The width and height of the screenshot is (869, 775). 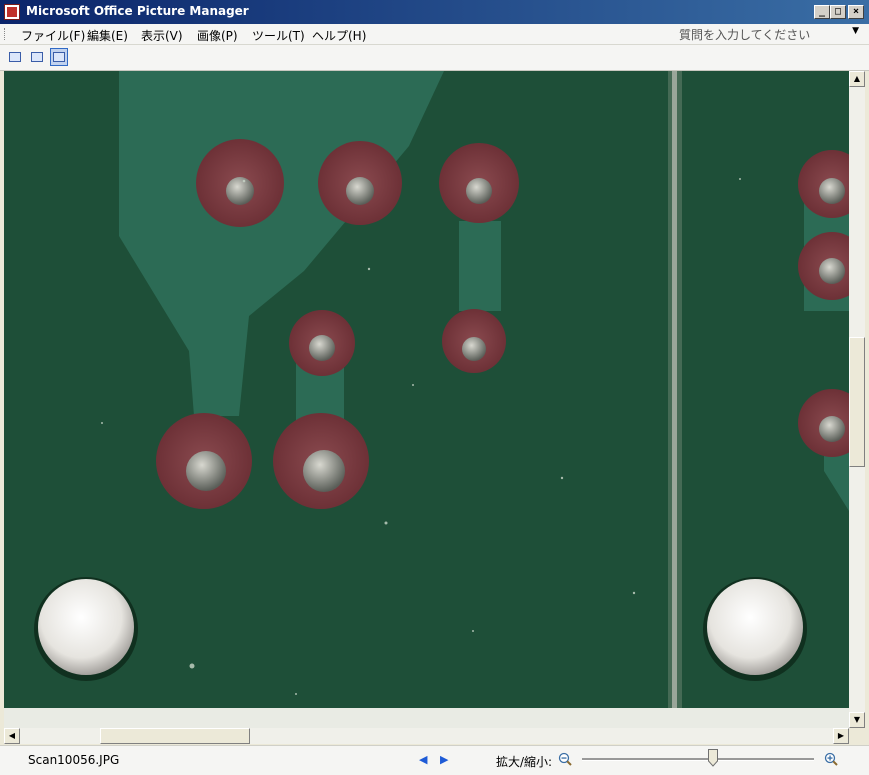 What do you see at coordinates (162, 35) in the screenshot?
I see `menu-view: 表示(V)` at bounding box center [162, 35].